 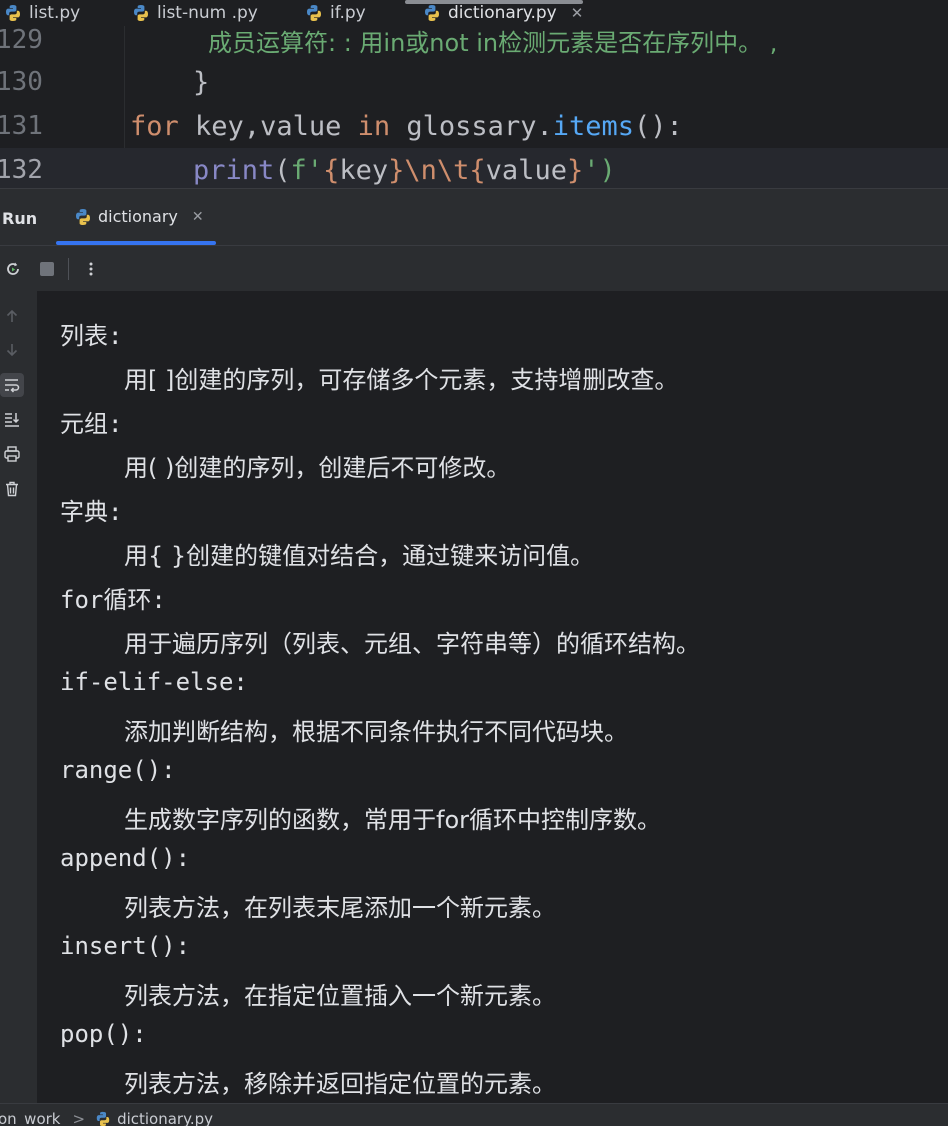 I want to click on clear-console-button, so click(x=12, y=489).